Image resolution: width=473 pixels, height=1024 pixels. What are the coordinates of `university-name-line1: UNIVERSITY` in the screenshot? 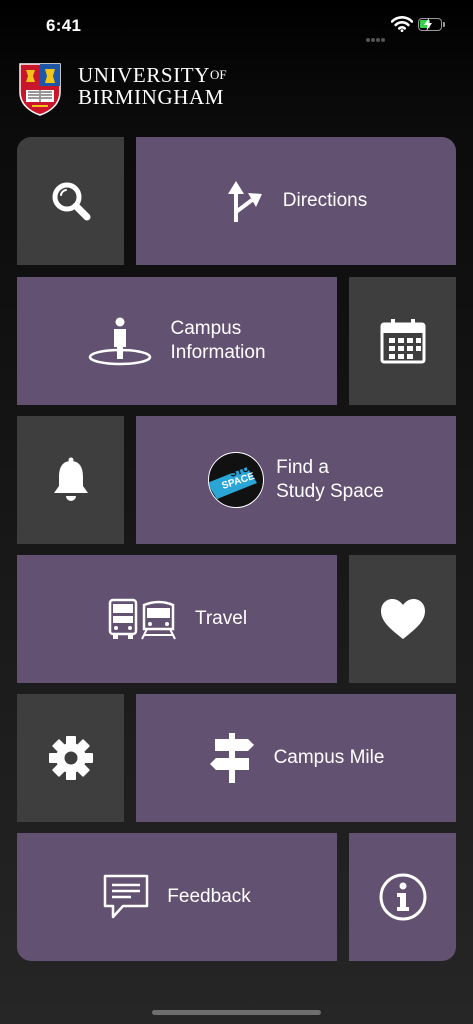 It's located at (144, 75).